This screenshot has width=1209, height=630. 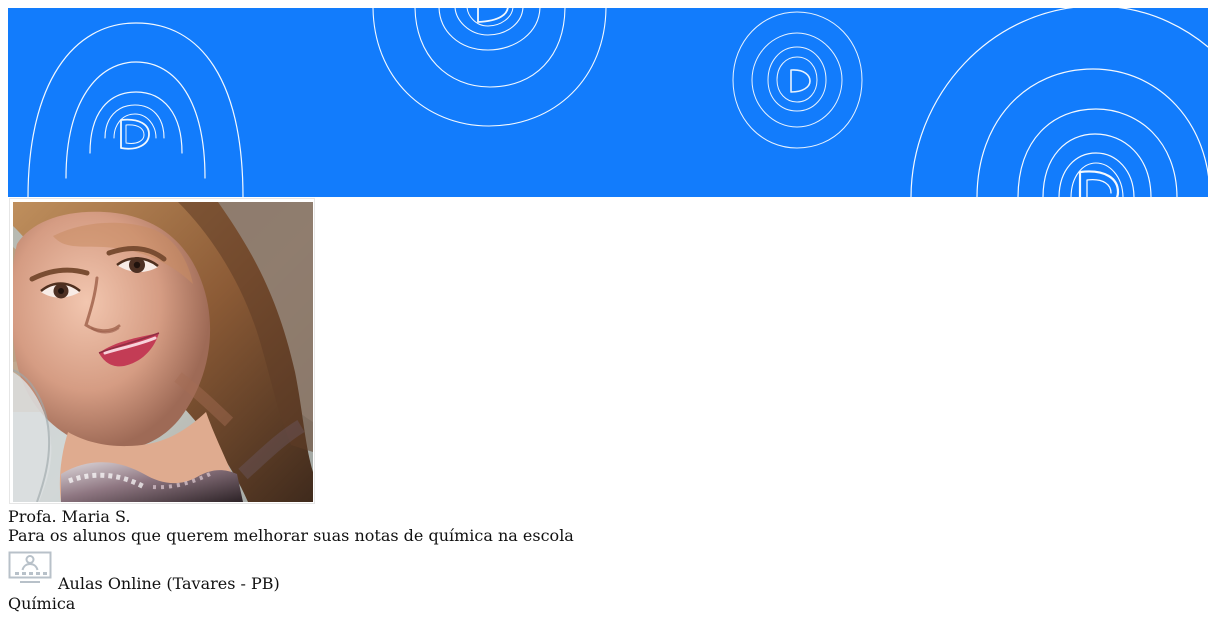 I want to click on teacher-photo-frame, so click(x=162, y=351).